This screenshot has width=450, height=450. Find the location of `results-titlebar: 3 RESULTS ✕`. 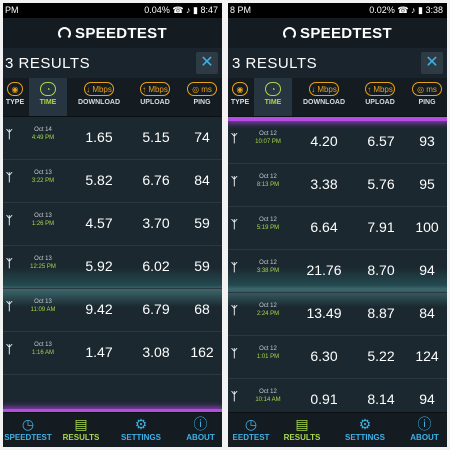

results-titlebar: 3 RESULTS ✕ is located at coordinates (112, 63).